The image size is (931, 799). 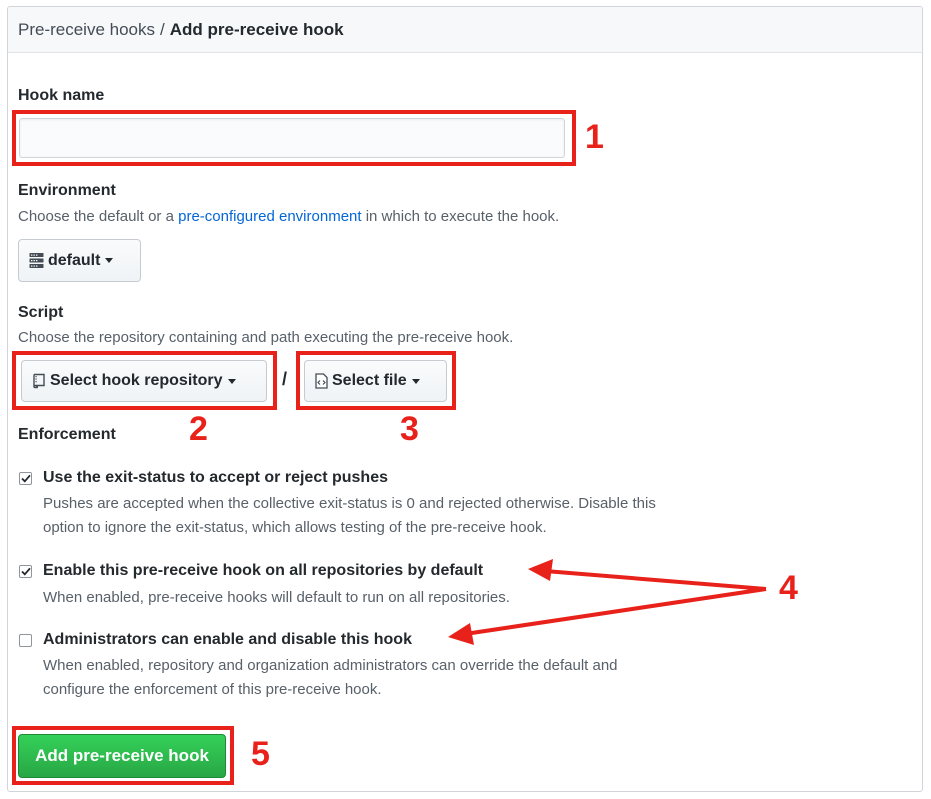 I want to click on annotation-arrows, so click(x=607, y=602).